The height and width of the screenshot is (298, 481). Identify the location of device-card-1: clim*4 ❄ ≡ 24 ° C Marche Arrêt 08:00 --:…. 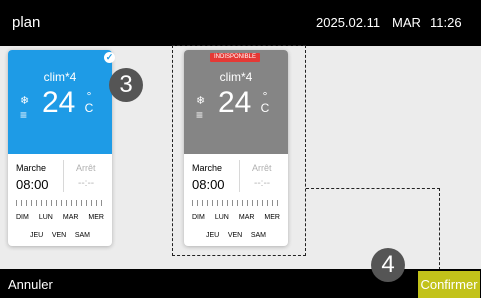
(60, 148).